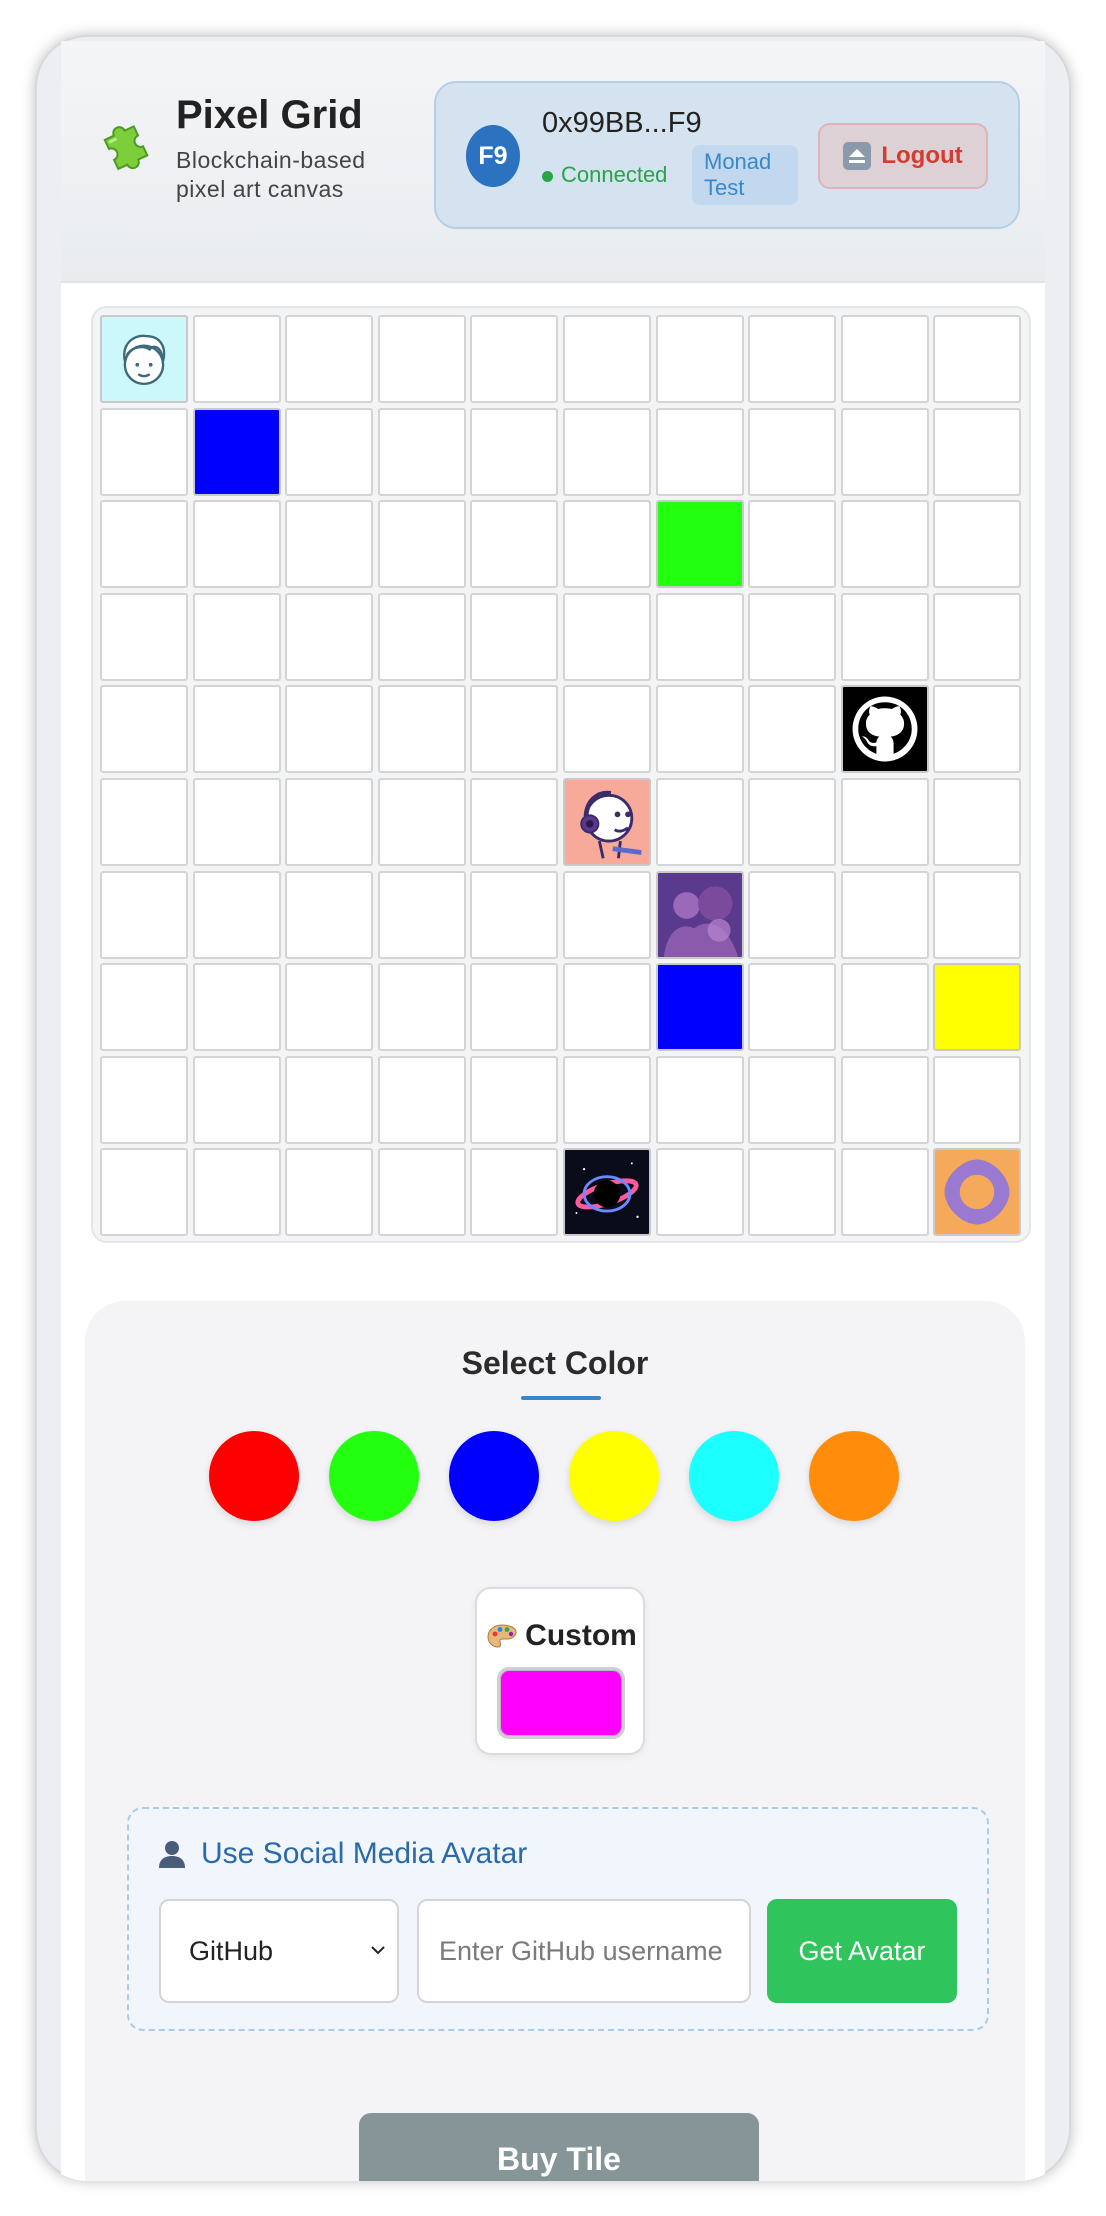 This screenshot has width=1106, height=2216. What do you see at coordinates (144, 359) in the screenshot?
I see `grid-tile-boy-face-avatar` at bounding box center [144, 359].